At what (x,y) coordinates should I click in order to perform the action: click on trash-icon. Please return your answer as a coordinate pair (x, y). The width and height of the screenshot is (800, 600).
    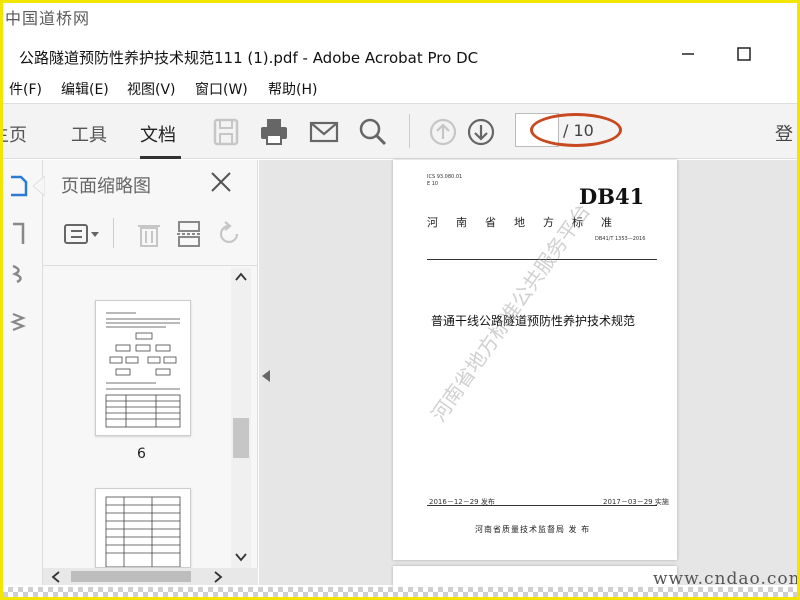
    Looking at the image, I should click on (149, 236).